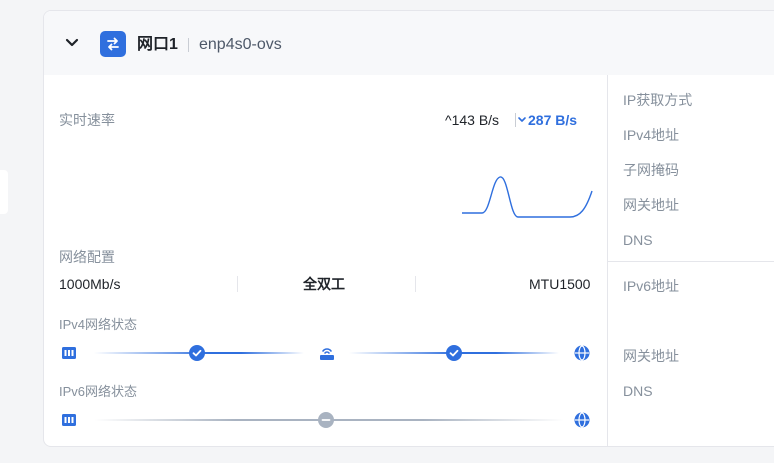 The width and height of the screenshot is (774, 463). I want to click on header-separator, so click(188, 45).